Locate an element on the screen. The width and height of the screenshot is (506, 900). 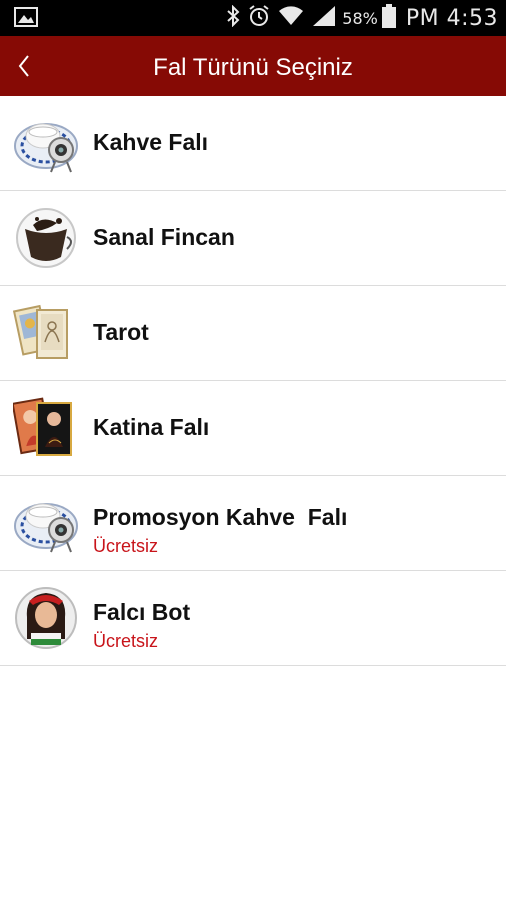
list-item-label: Promosyon Kahve Falı is located at coordinates (220, 517).